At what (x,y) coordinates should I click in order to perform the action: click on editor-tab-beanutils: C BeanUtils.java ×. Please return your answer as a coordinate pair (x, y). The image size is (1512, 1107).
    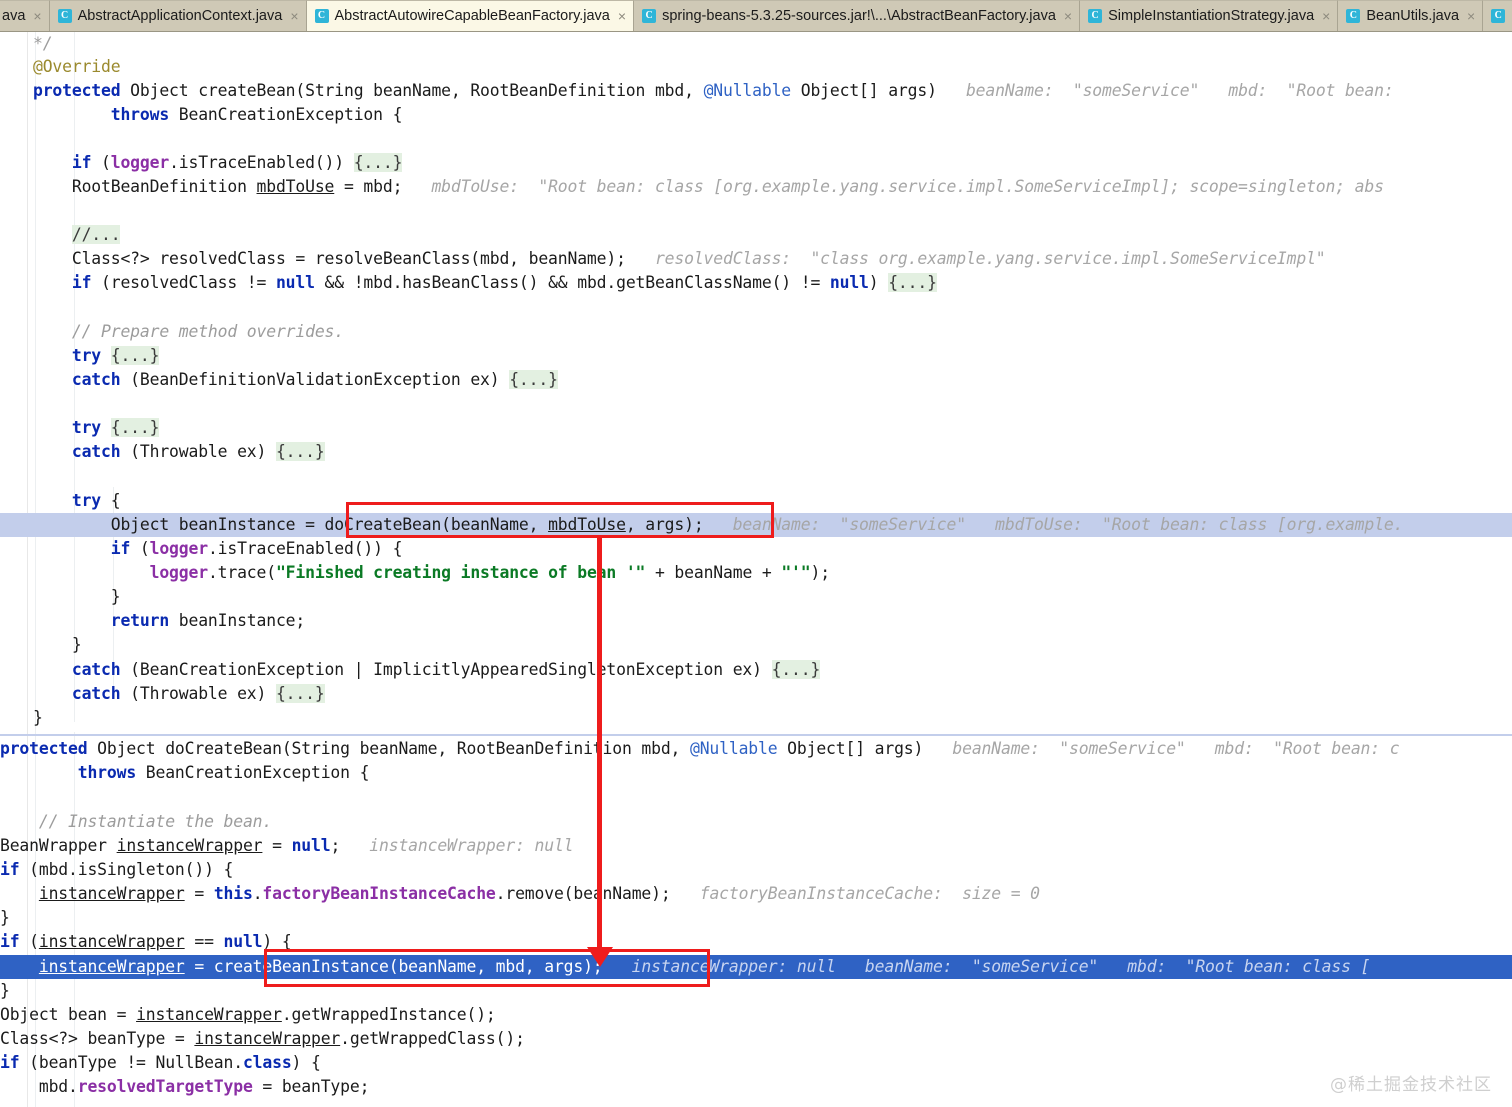
    Looking at the image, I should click on (1411, 15).